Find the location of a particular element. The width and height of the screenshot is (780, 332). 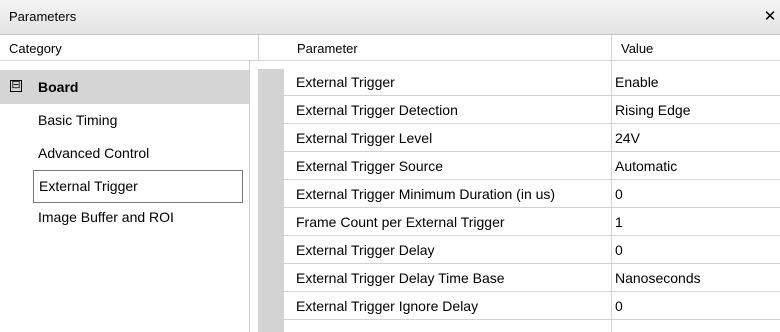

param-row: External Trigger Enable is located at coordinates (532, 82).